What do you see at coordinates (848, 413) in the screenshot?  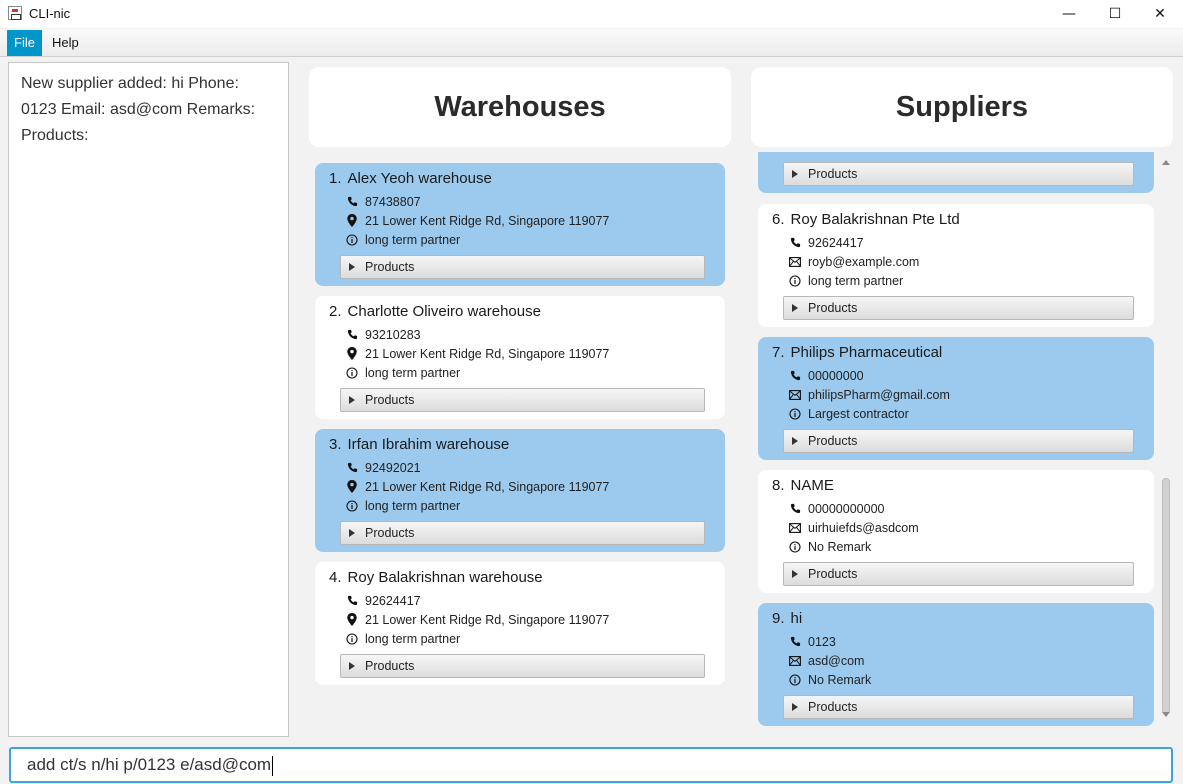 I see `supplier-remark: Largest contractor` at bounding box center [848, 413].